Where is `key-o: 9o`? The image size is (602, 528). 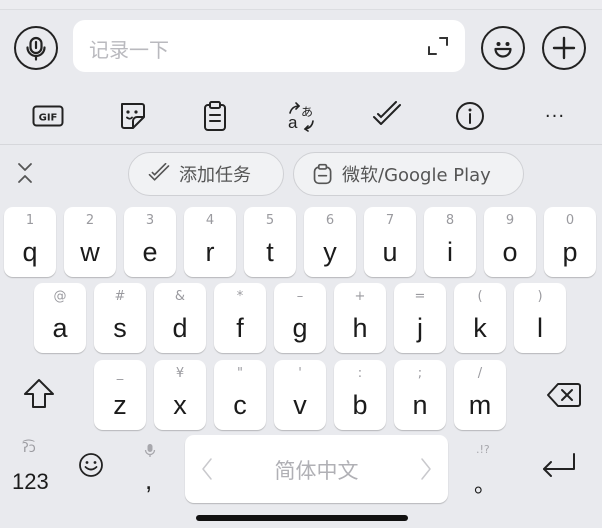 key-o: 9o is located at coordinates (510, 242).